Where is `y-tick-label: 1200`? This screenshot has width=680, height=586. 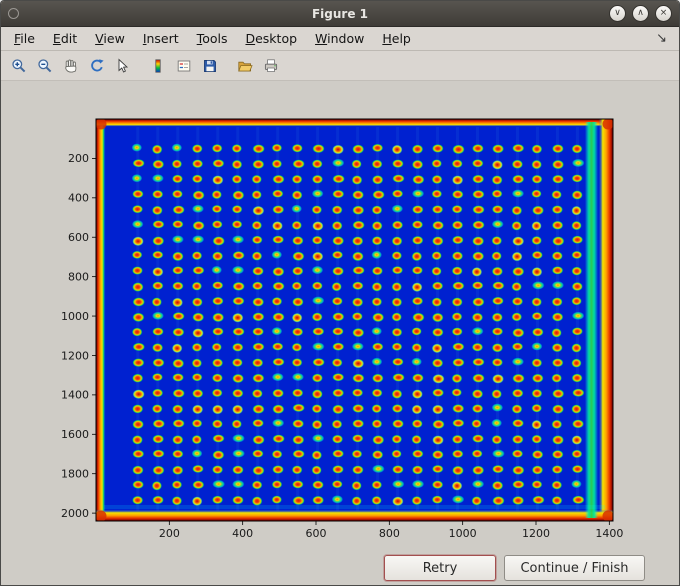 y-tick-label: 1200 is located at coordinates (75, 355).